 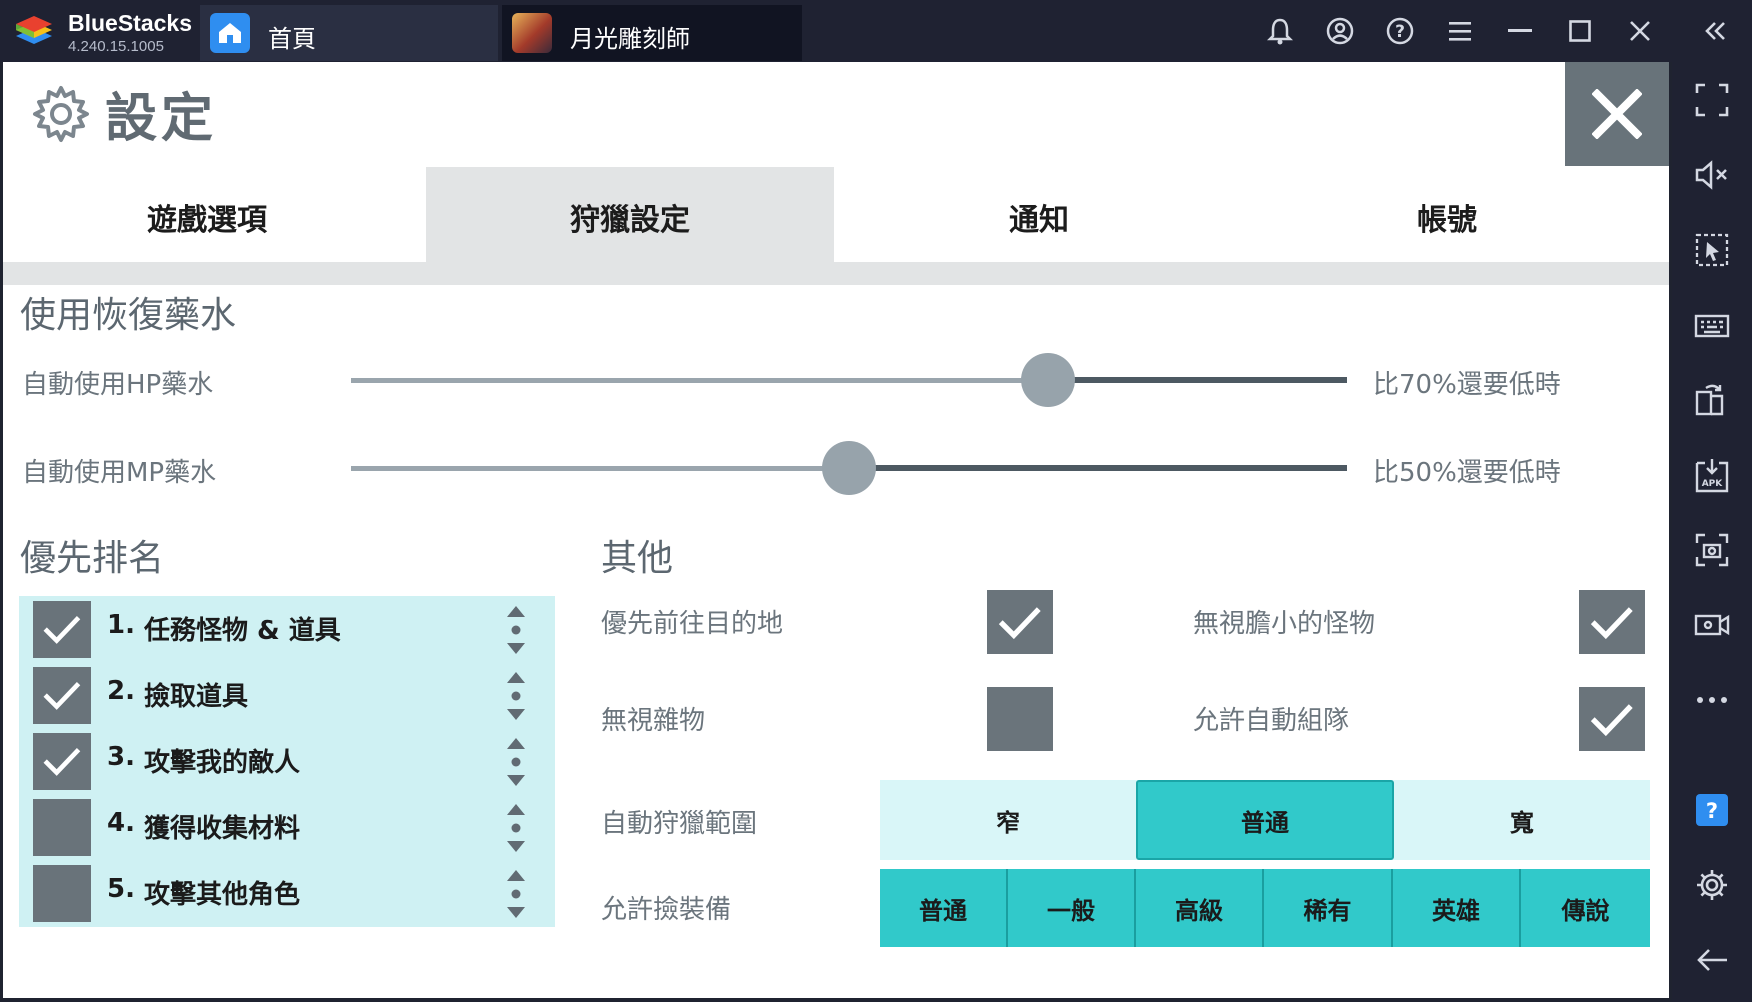 What do you see at coordinates (1008, 820) in the screenshot?
I see `range-narrow-option: 窄` at bounding box center [1008, 820].